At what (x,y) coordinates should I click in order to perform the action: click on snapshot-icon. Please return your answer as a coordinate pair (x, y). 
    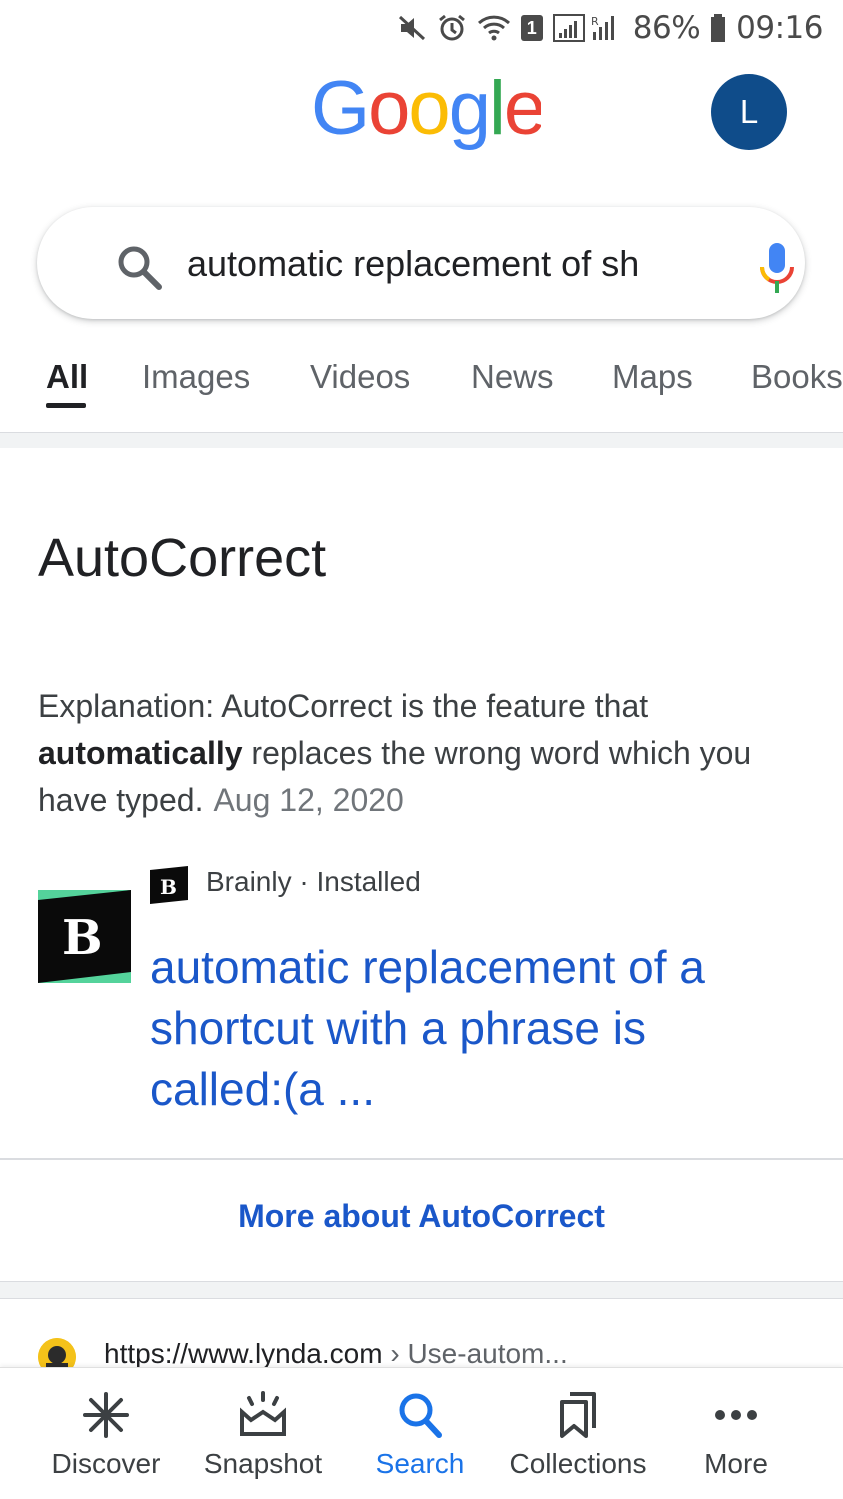
    Looking at the image, I should click on (263, 1413).